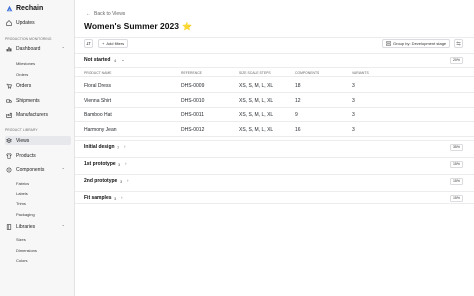  What do you see at coordinates (298, 100) in the screenshot?
I see `cell-components: 12` at bounding box center [298, 100].